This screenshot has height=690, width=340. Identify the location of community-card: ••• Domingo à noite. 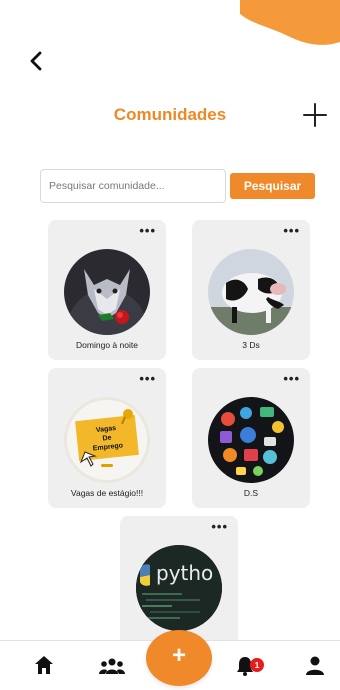
(107, 290).